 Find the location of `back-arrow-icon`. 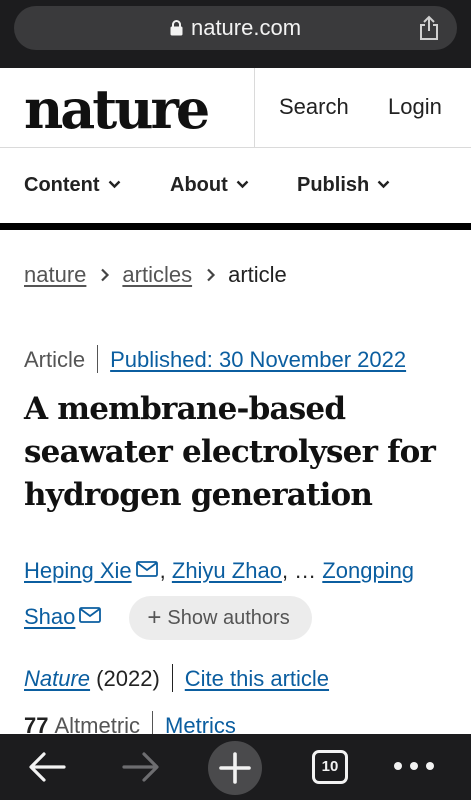

back-arrow-icon is located at coordinates (47, 767).